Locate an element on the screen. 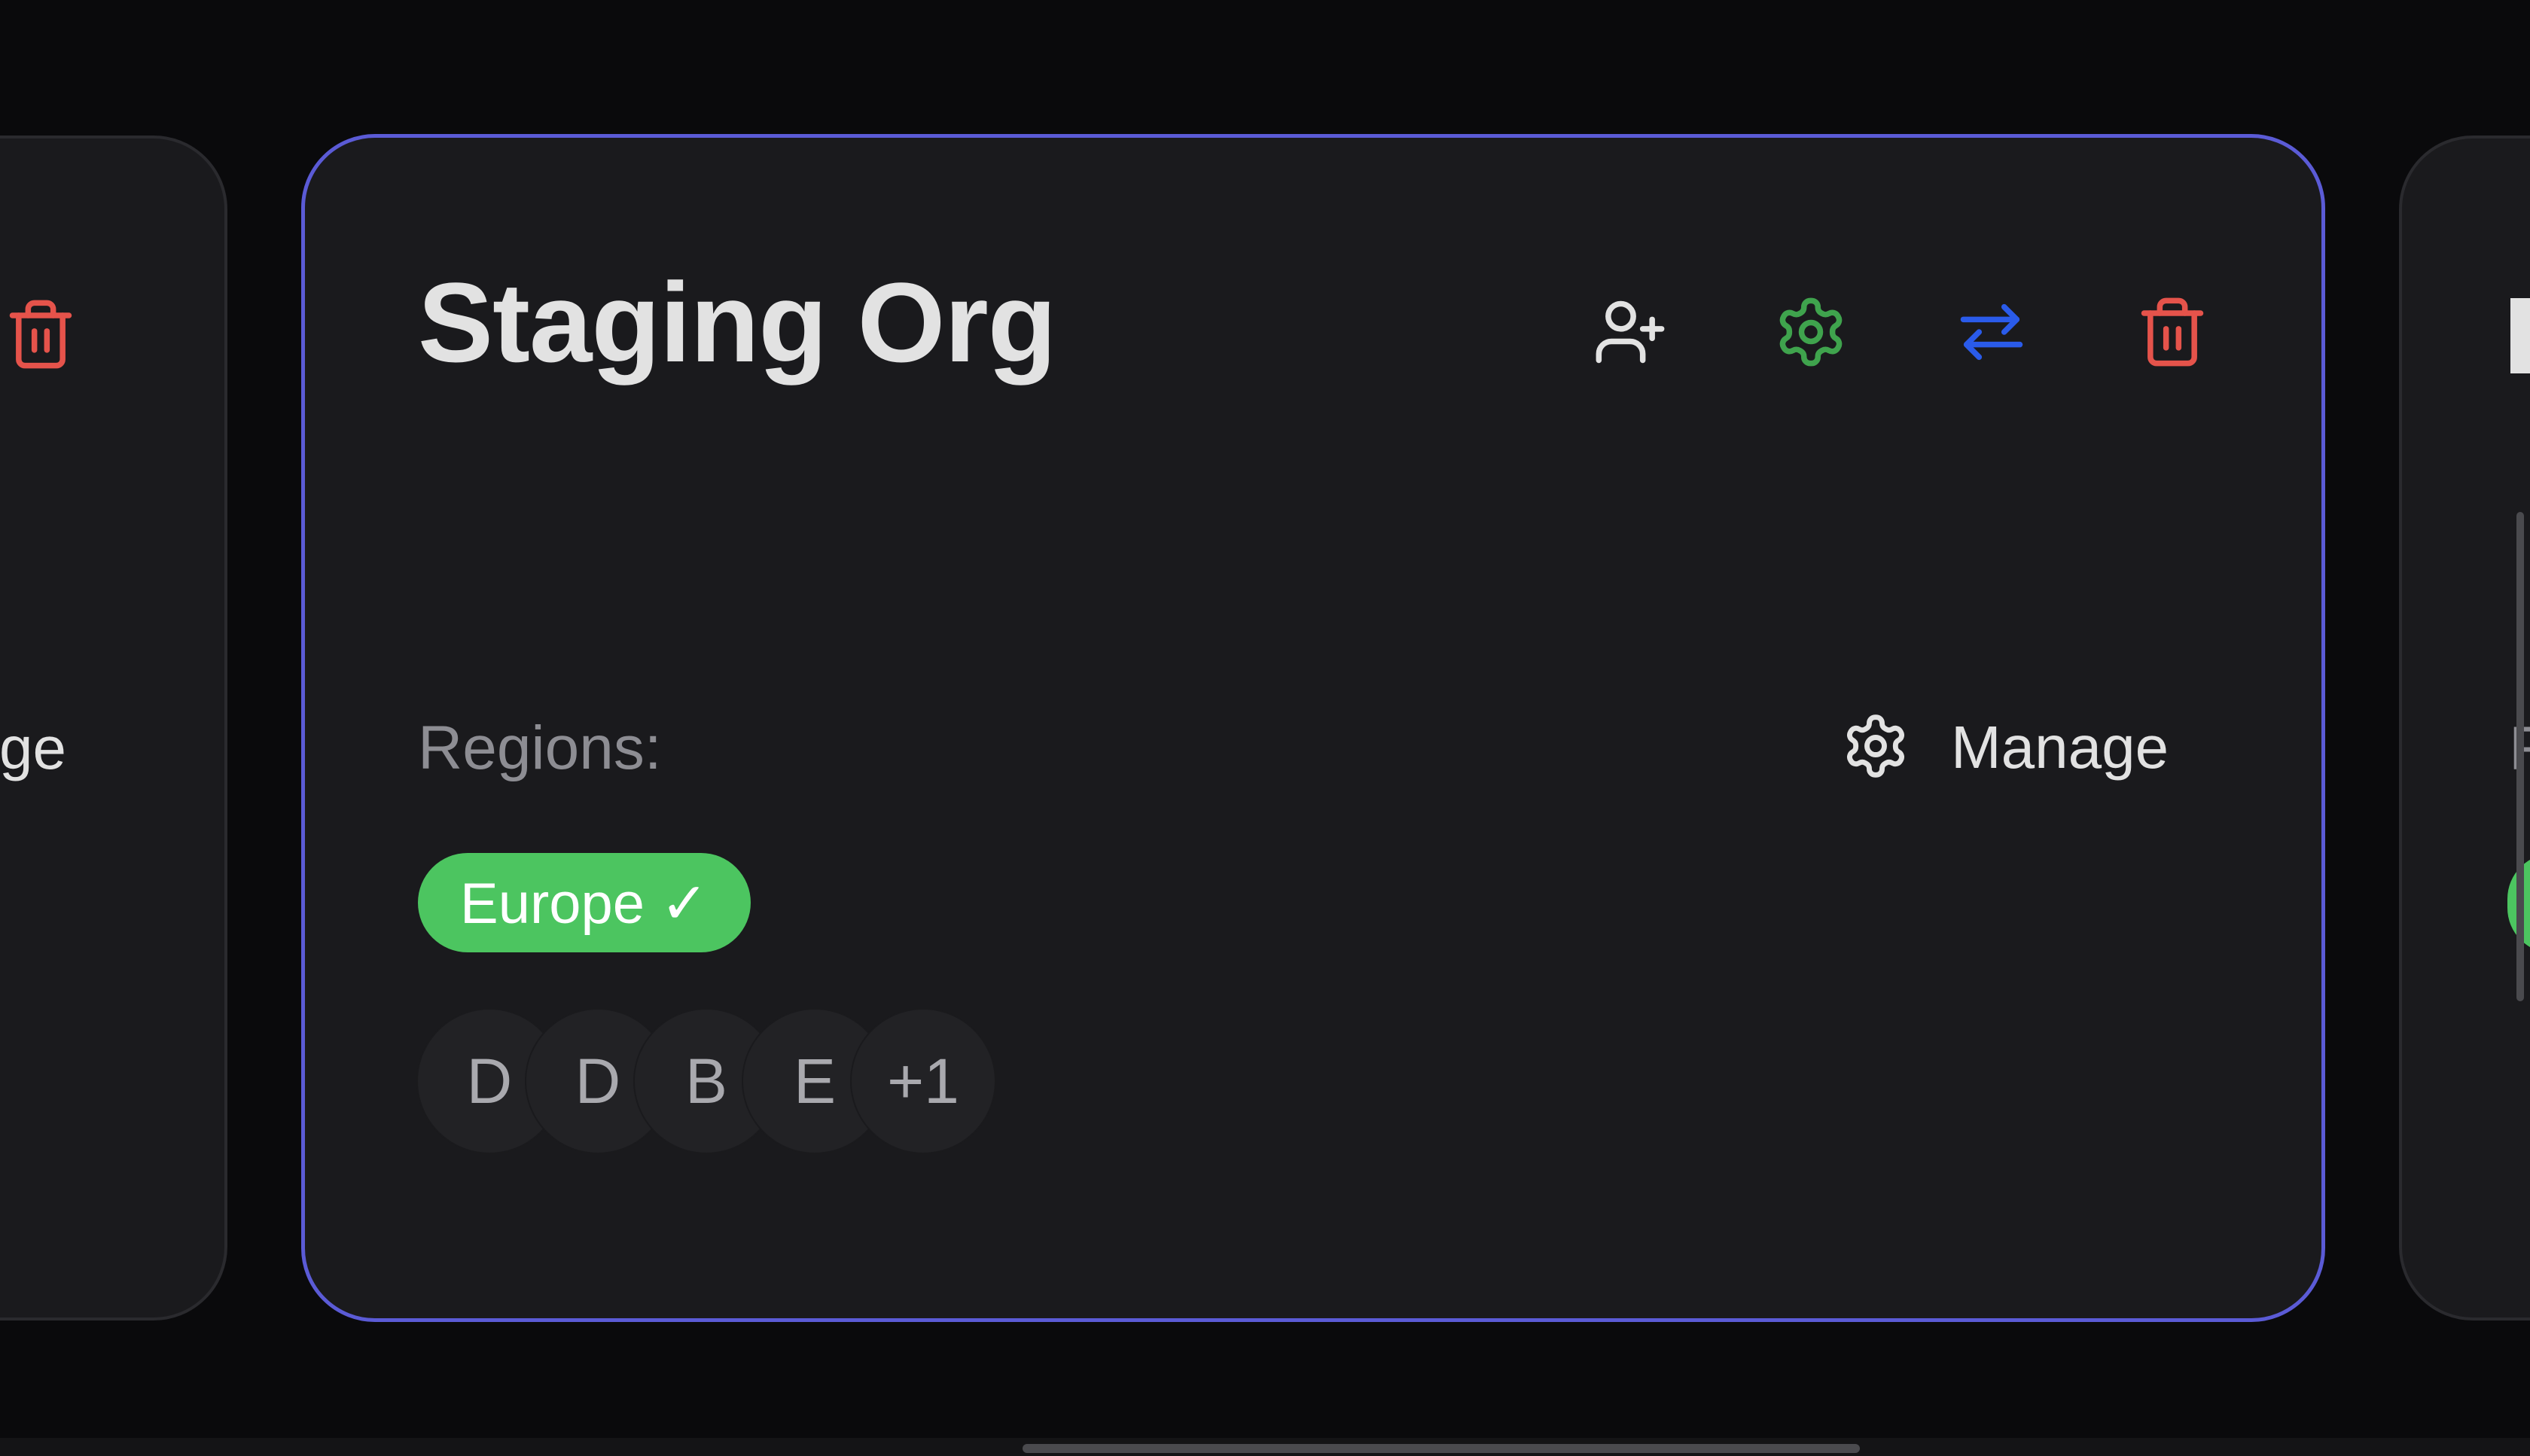  regions-label: Regions: is located at coordinates (540, 748).